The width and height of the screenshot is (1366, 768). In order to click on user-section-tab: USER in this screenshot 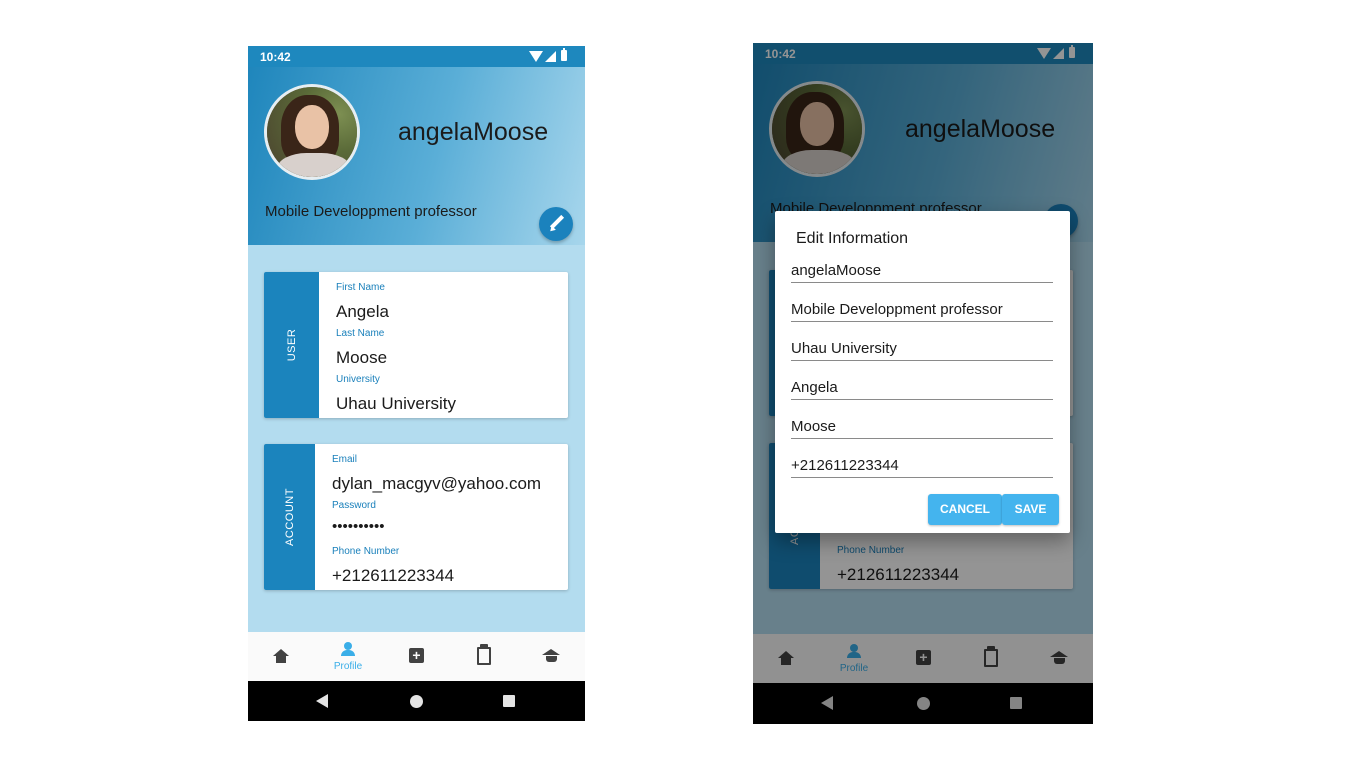, I will do `click(291, 345)`.